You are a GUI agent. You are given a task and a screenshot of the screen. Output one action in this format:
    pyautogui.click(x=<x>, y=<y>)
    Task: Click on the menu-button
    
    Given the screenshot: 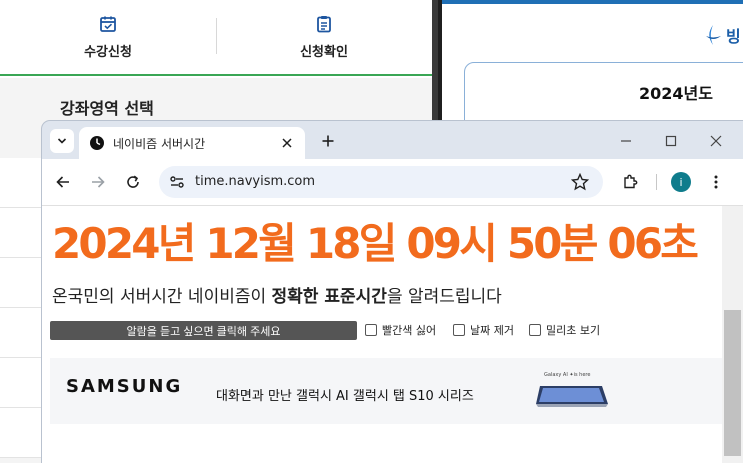 What is the action you would take?
    pyautogui.click(x=716, y=182)
    